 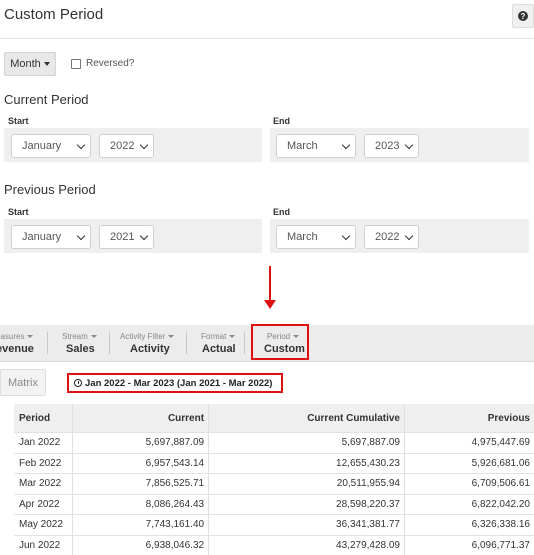 What do you see at coordinates (141, 525) in the screenshot?
I see `table-cell: 7,743,161.40` at bounding box center [141, 525].